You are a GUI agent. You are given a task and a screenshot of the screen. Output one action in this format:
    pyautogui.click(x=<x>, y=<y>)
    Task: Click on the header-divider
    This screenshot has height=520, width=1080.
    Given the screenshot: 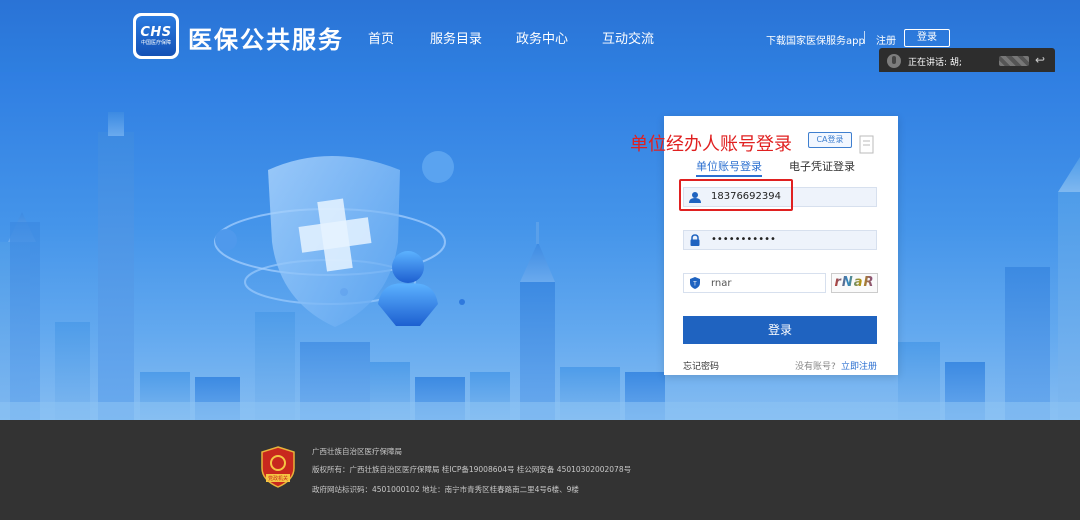 What is the action you would take?
    pyautogui.click(x=864, y=37)
    